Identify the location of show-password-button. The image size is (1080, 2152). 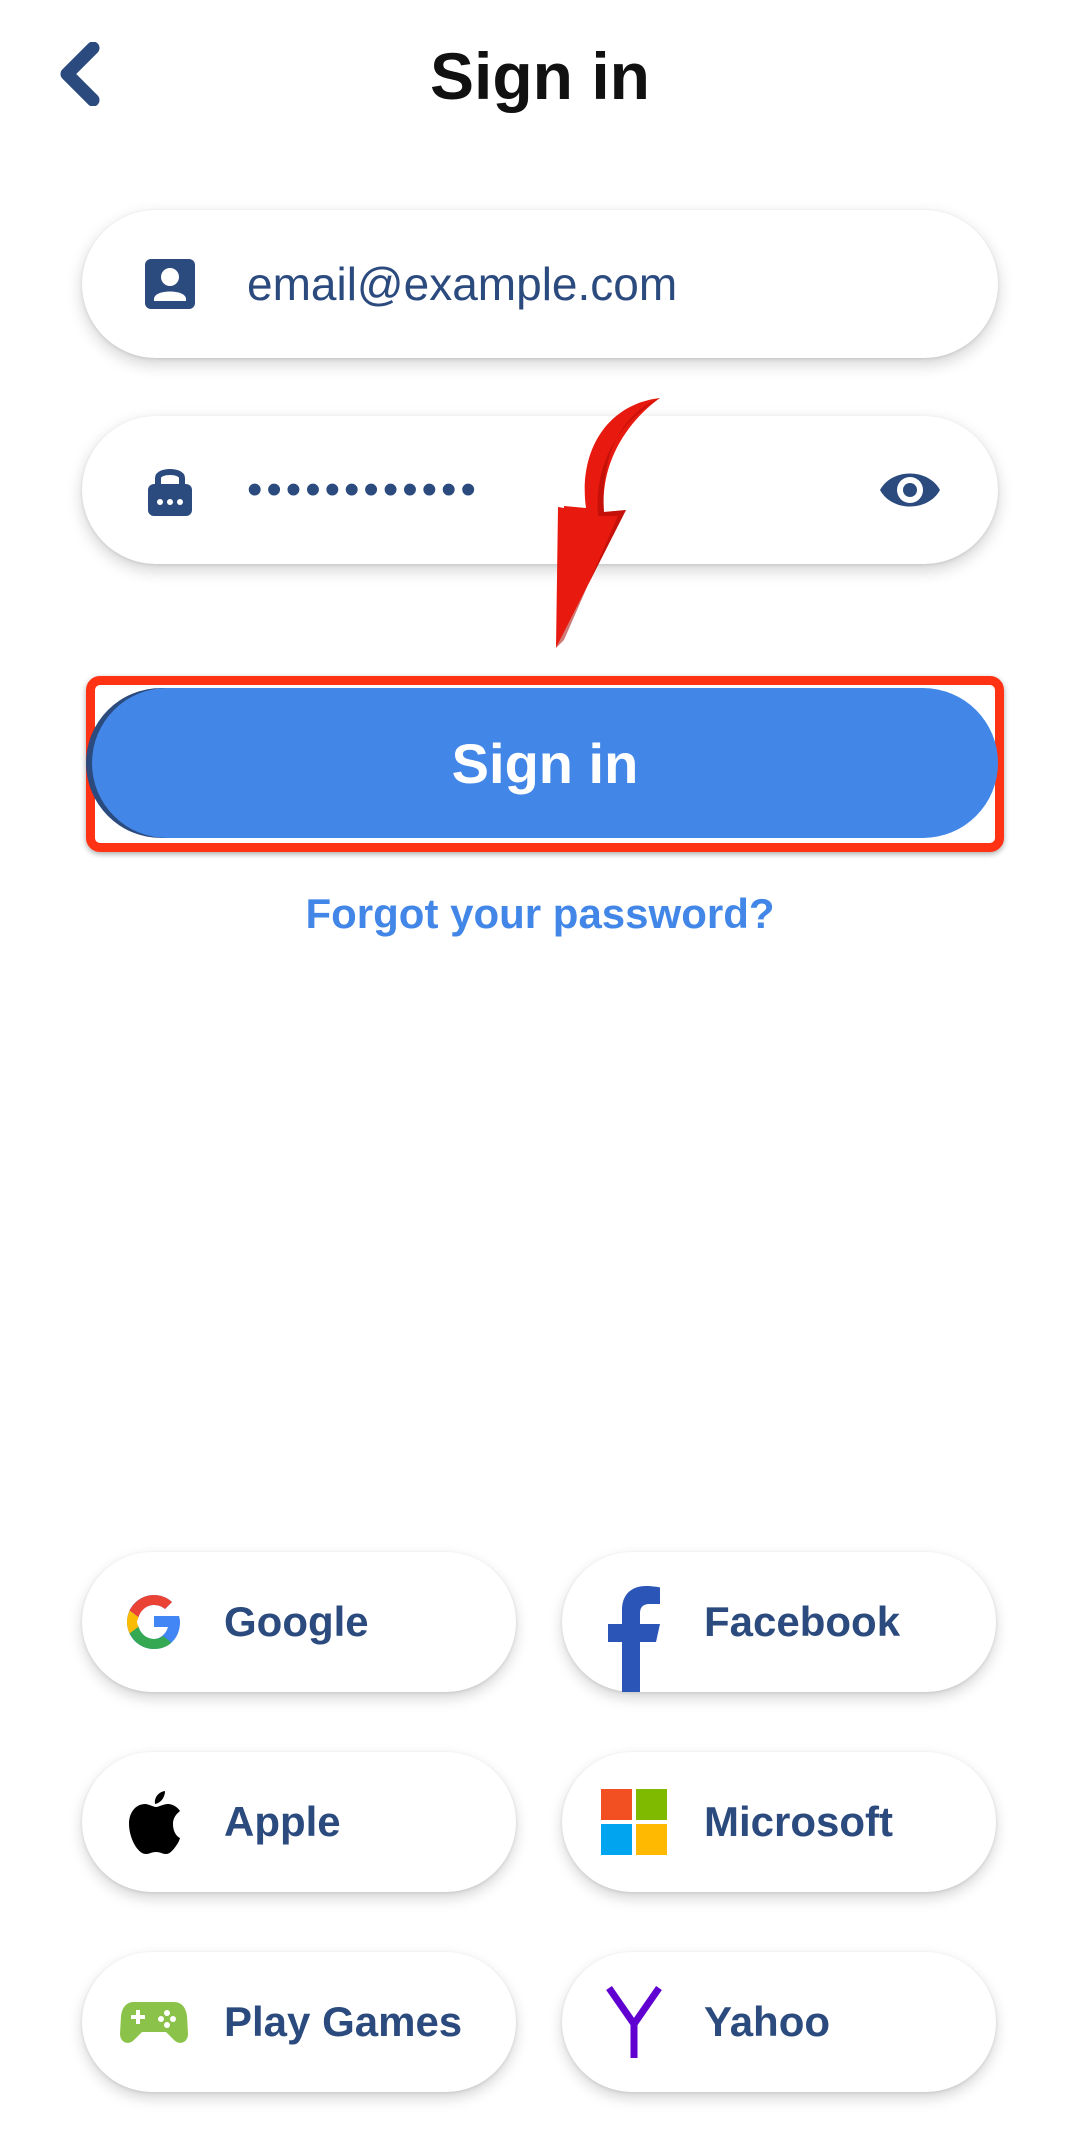
(910, 490).